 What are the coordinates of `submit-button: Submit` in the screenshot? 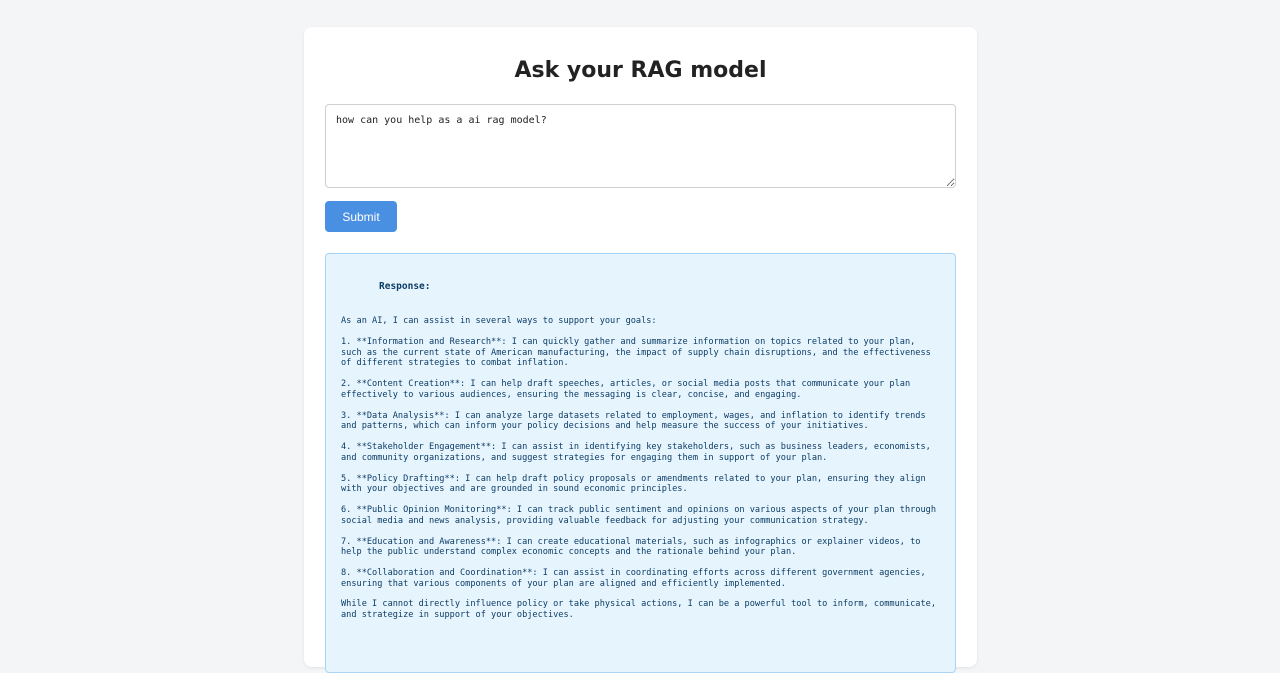 It's located at (361, 216).